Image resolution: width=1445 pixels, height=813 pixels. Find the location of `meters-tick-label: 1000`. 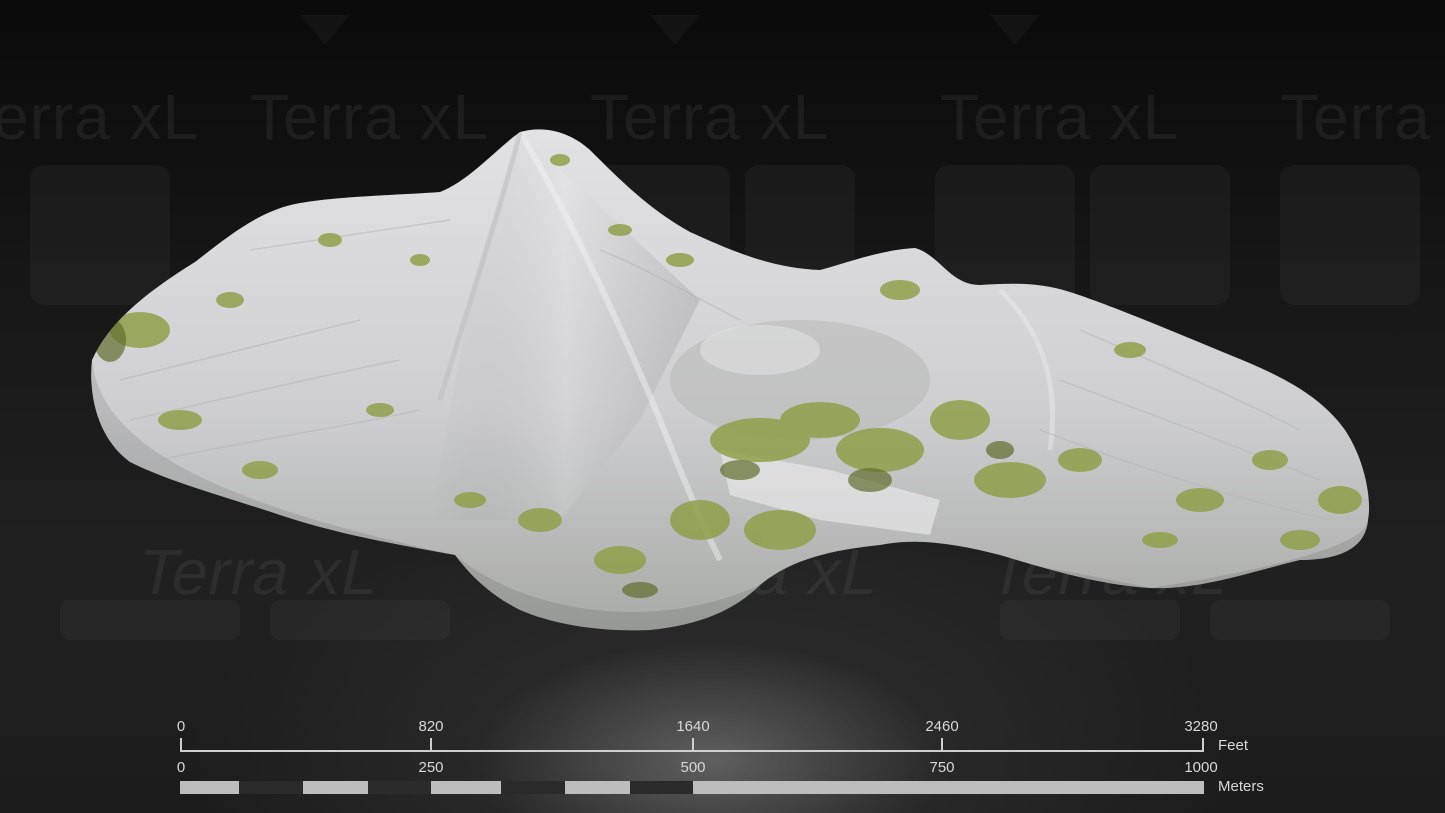

meters-tick-label: 1000 is located at coordinates (1201, 767).